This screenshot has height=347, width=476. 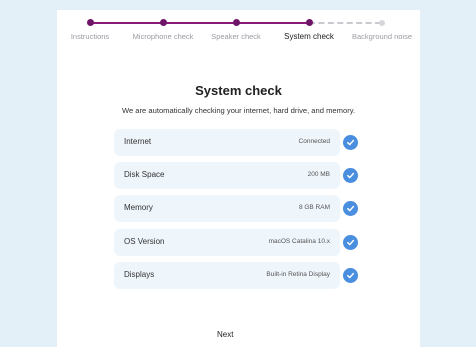 What do you see at coordinates (236, 36) in the screenshot?
I see `step-label-speaker: Speaker check` at bounding box center [236, 36].